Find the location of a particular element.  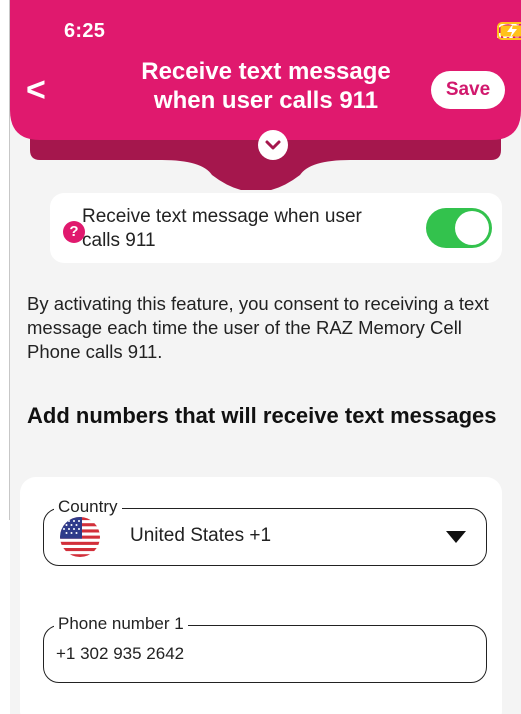

chevron-left-icon: < is located at coordinates (36, 90).